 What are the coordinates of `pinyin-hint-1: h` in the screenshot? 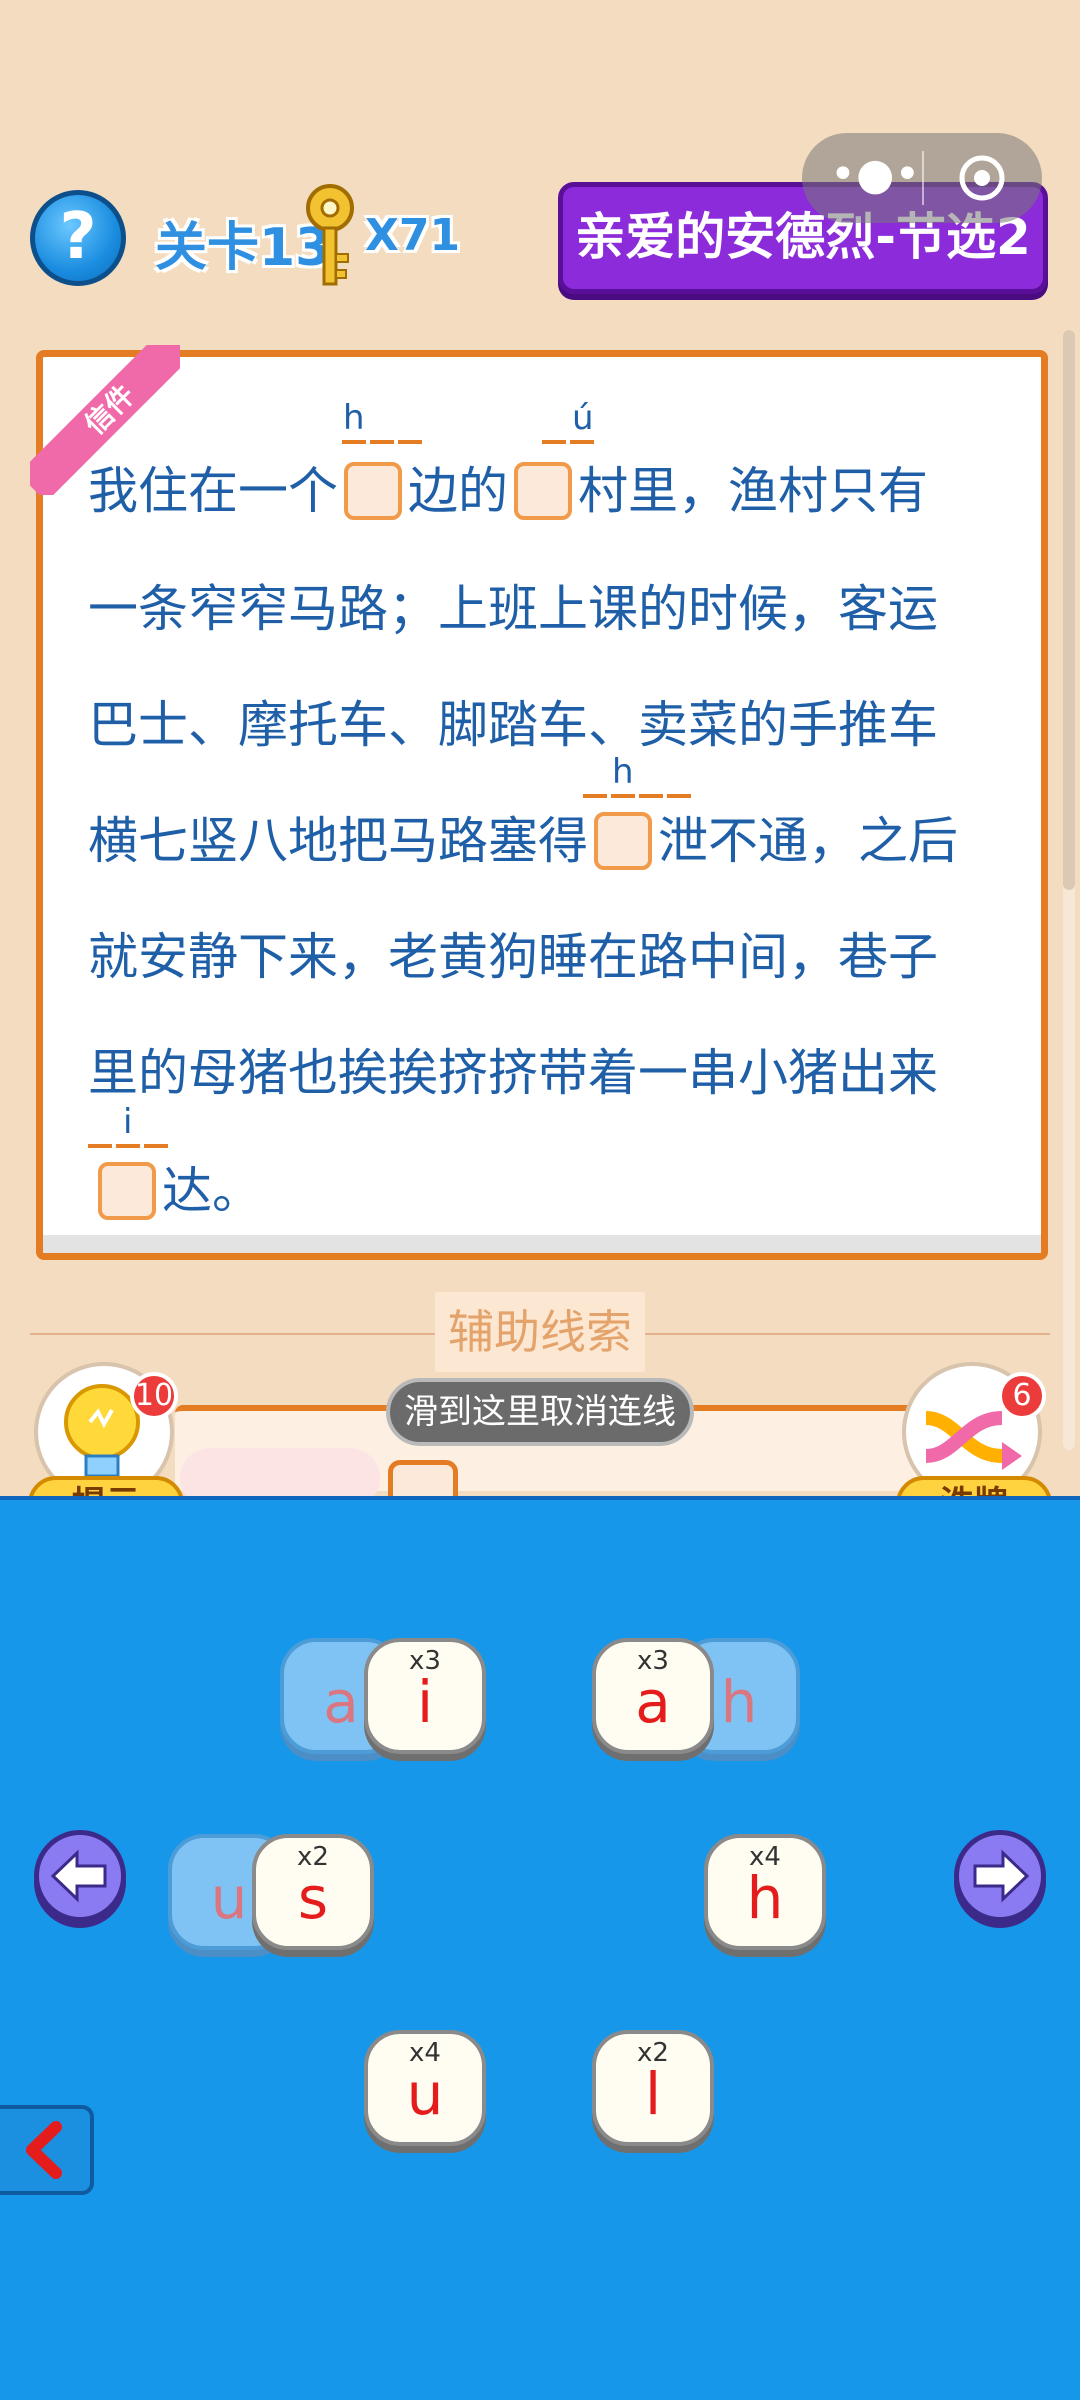 It's located at (354, 418).